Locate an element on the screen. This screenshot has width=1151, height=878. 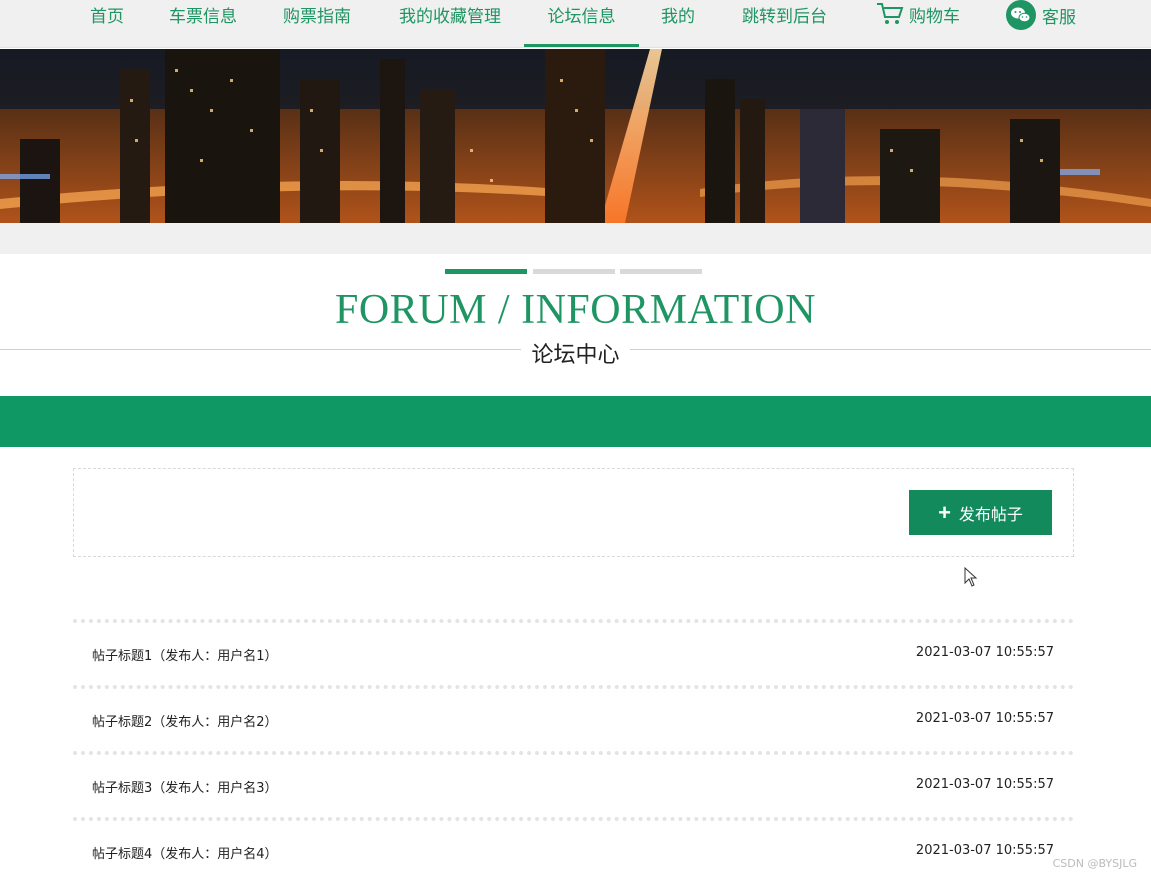
shopping-cart-icon is located at coordinates (890, 13).